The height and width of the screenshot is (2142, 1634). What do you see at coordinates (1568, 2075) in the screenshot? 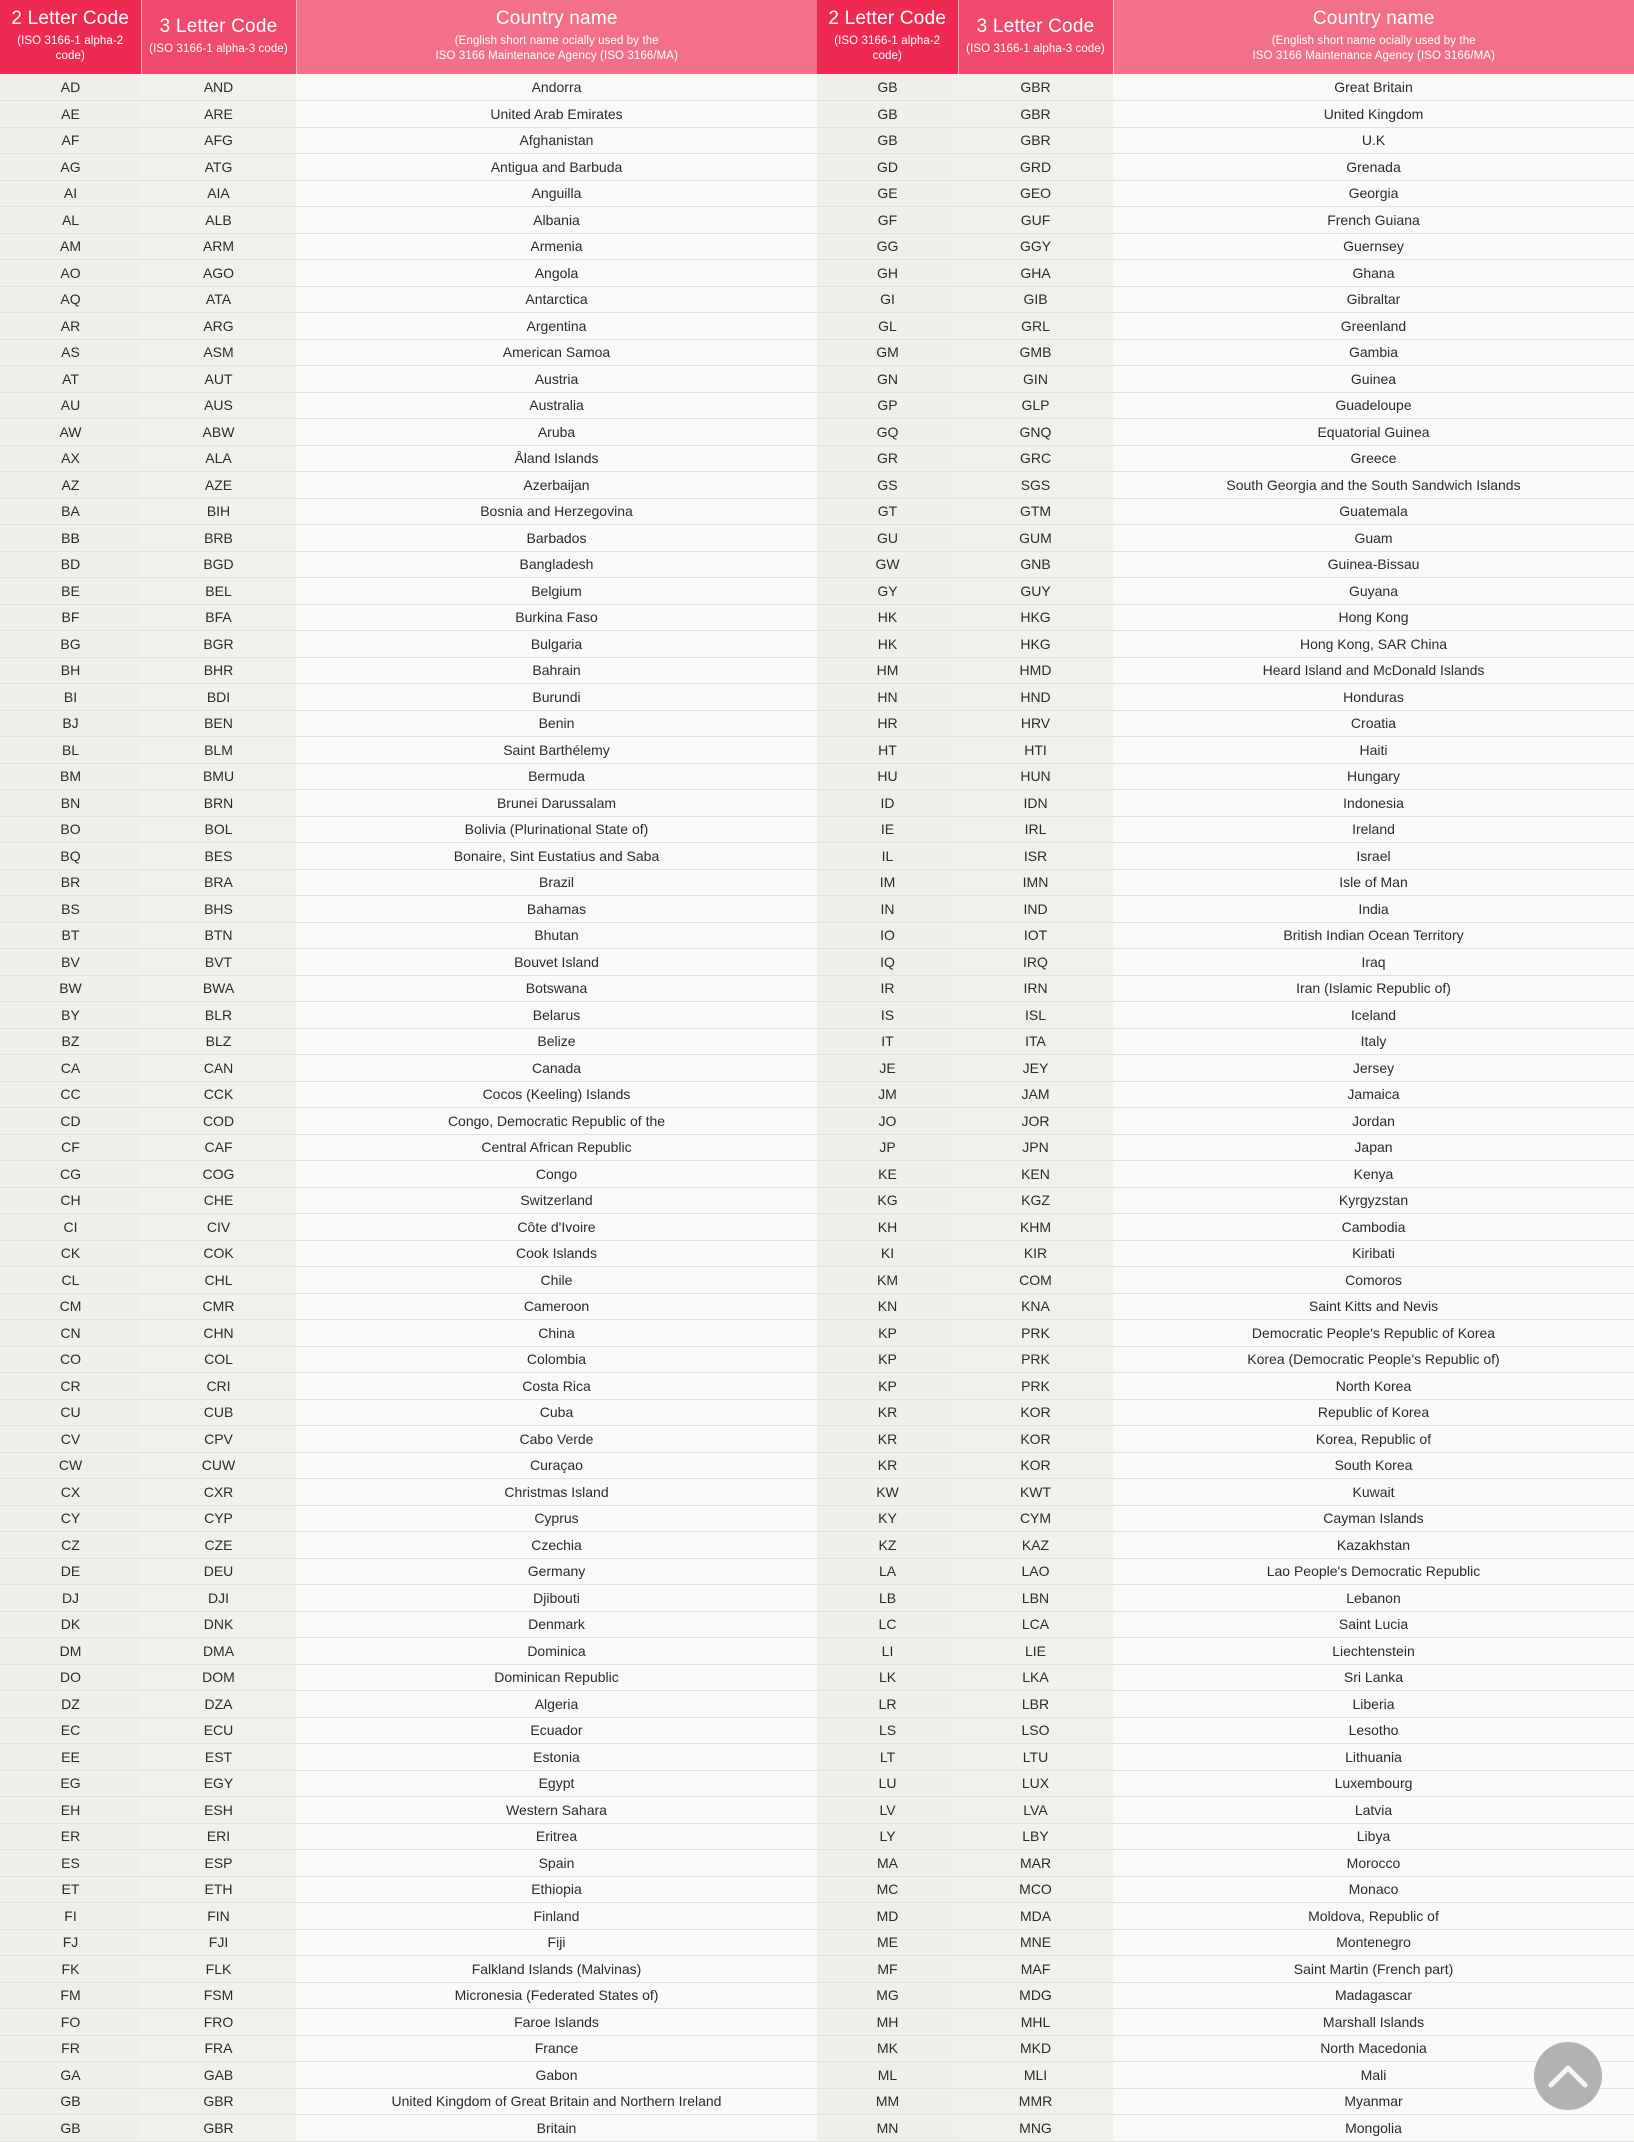
I see `scroll-to-top-button` at bounding box center [1568, 2075].